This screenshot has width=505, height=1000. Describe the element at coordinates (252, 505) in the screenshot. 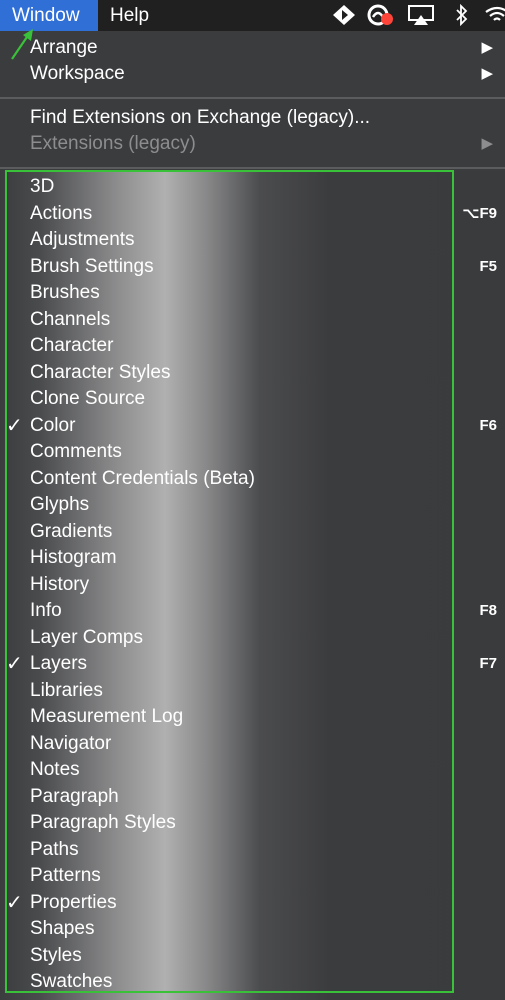

I see `menu-item-glyphs: Glyphs` at that location.